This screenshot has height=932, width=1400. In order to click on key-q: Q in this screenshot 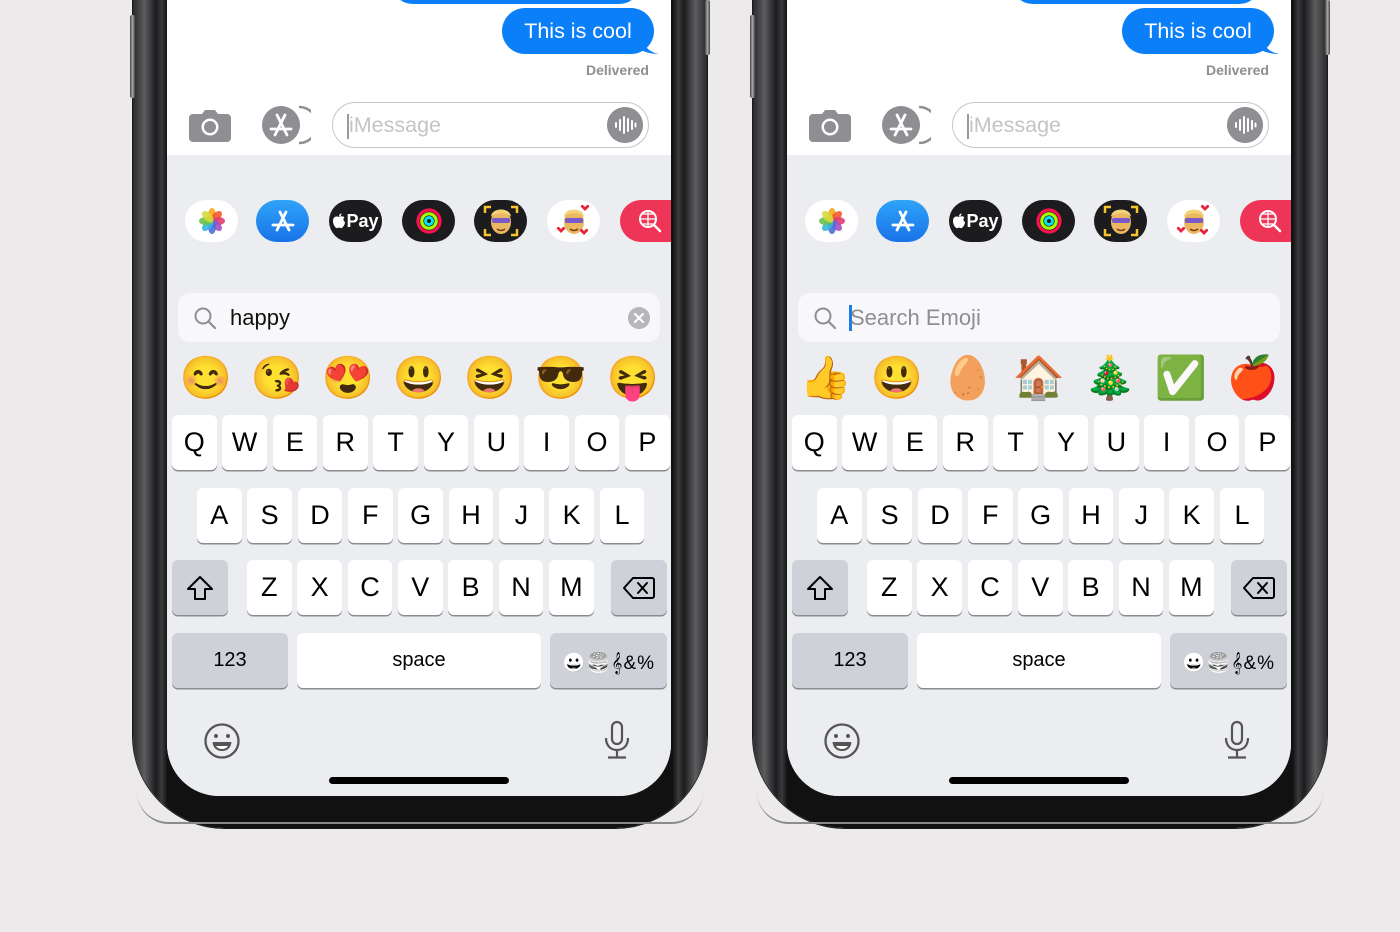, I will do `click(814, 442)`.